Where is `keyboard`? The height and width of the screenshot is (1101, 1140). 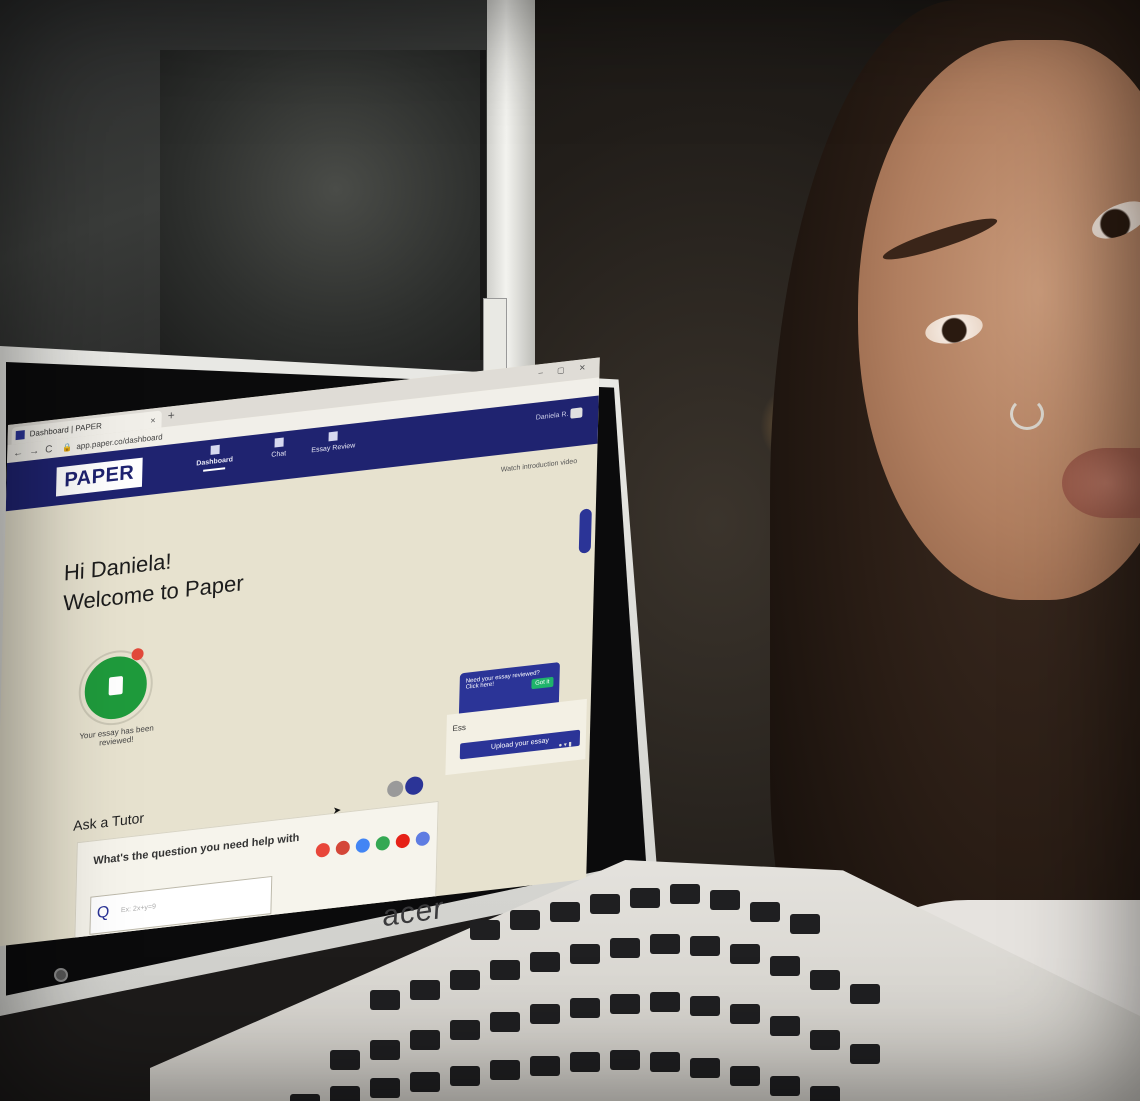 keyboard is located at coordinates (580, 990).